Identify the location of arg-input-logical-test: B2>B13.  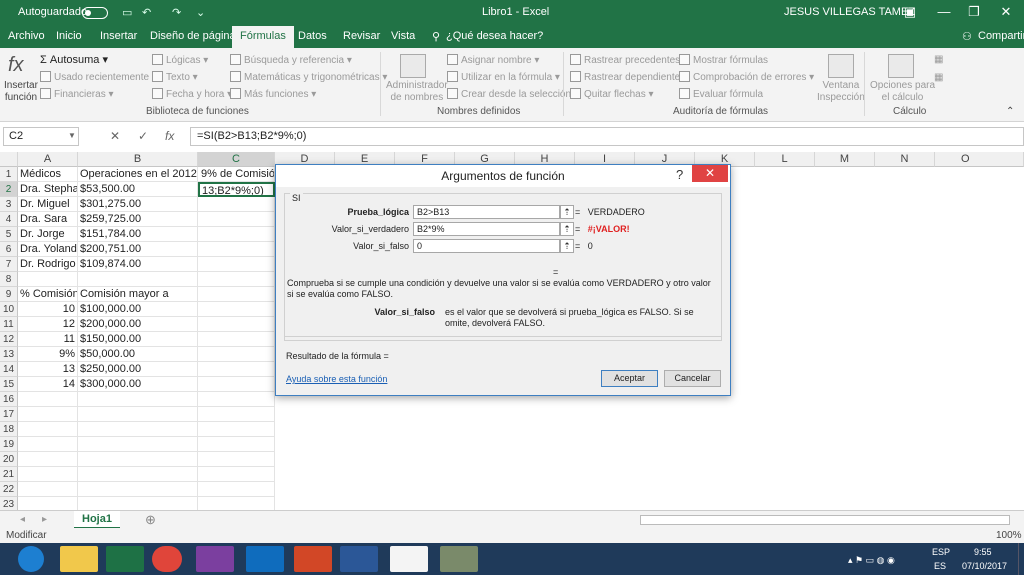
(486, 212).